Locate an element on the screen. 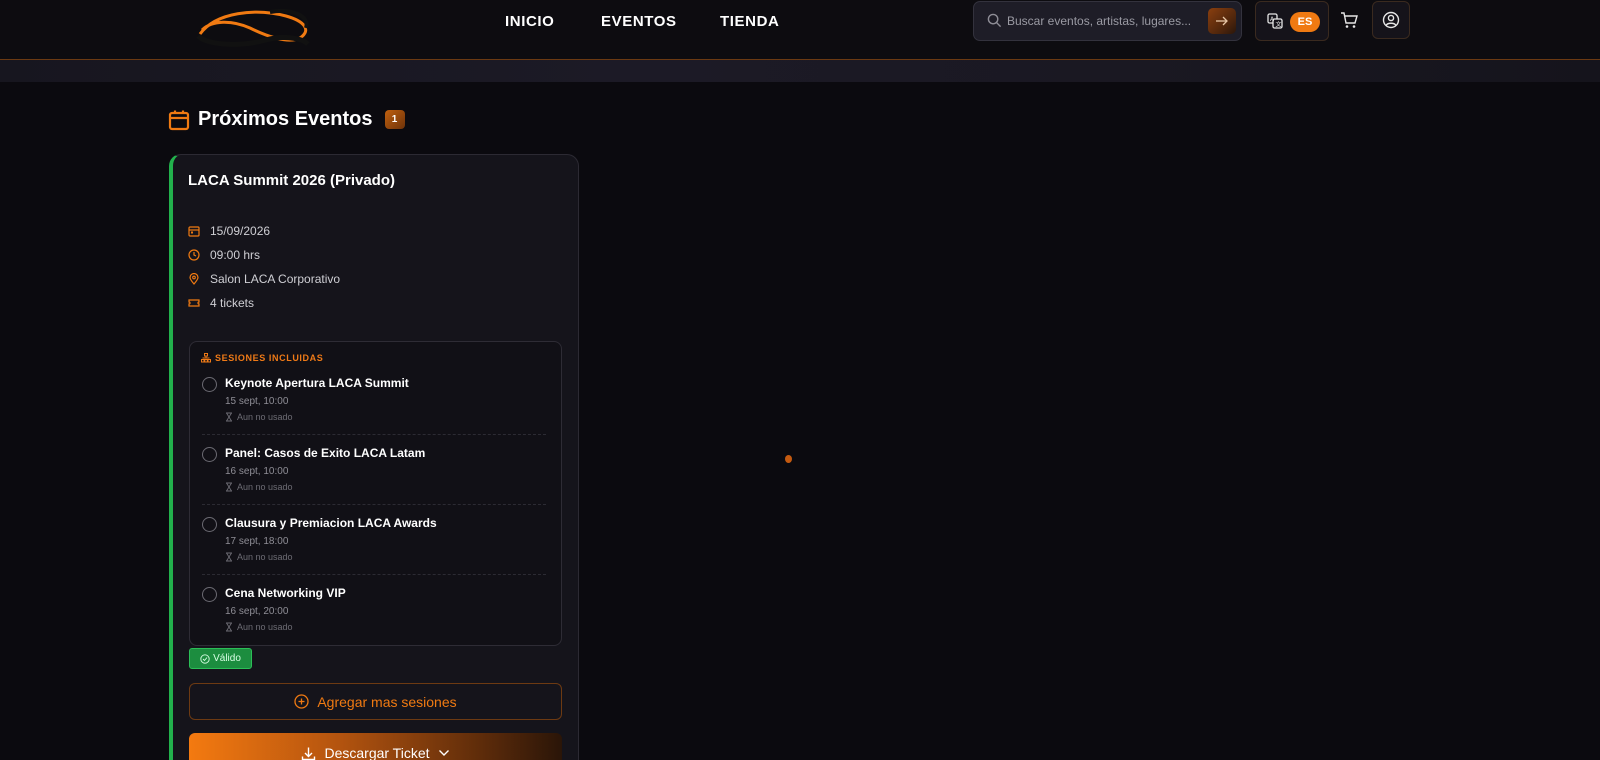 The height and width of the screenshot is (760, 1600). section-header: Próximos Eventos 1 is located at coordinates (286, 119).